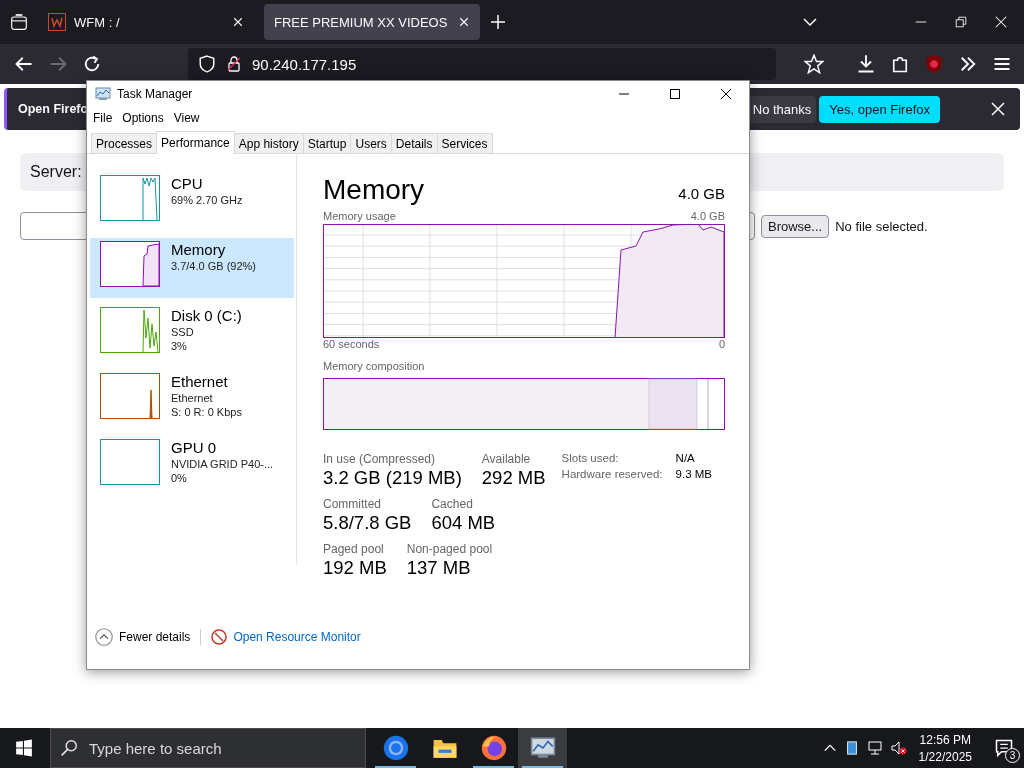 The height and width of the screenshot is (768, 1024). What do you see at coordinates (371, 143) in the screenshot?
I see `tab: Users` at bounding box center [371, 143].